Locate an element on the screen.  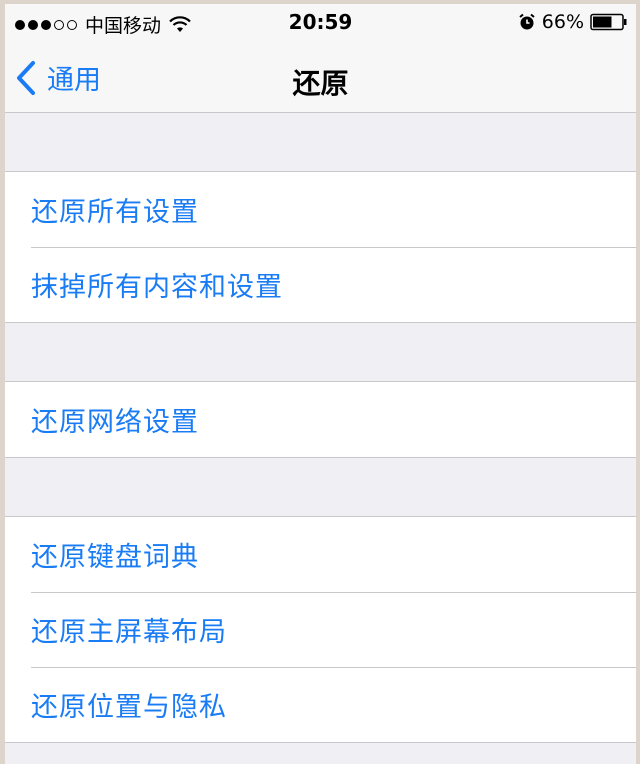
reset-home-screen-layout-button: 还原主屏幕布局 is located at coordinates (320, 629).